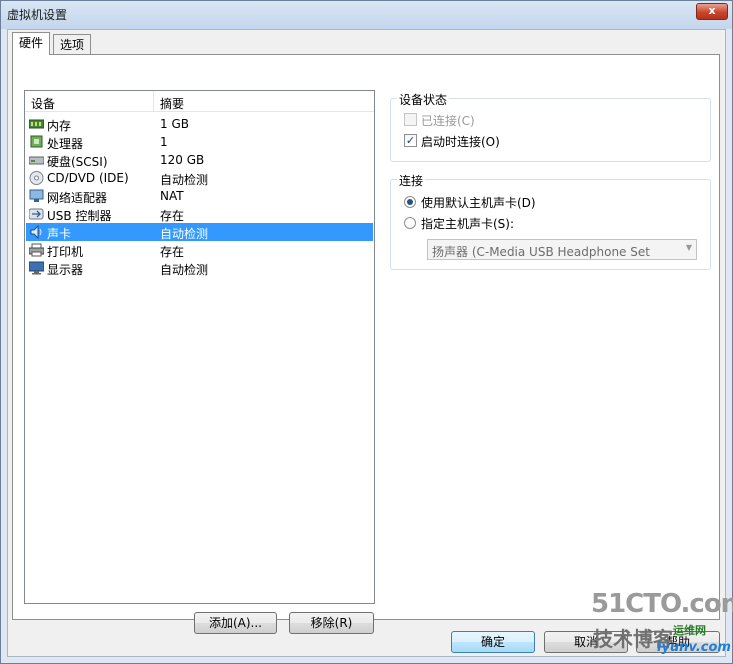  Describe the element at coordinates (43, 103) in the screenshot. I see `column-header-device: 设备` at that location.